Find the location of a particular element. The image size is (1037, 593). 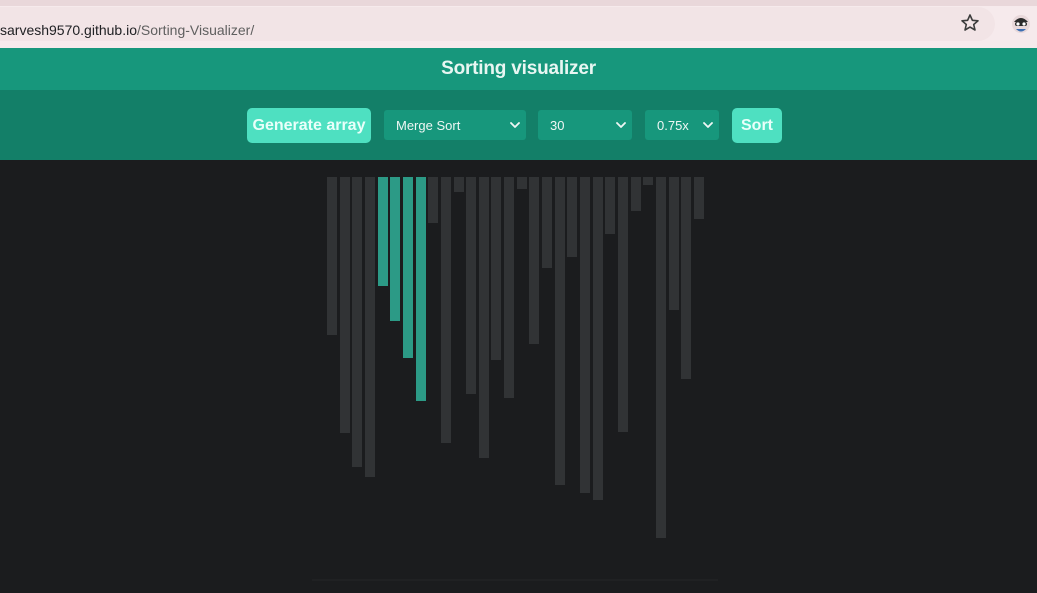

speed-select: 0.75x is located at coordinates (682, 125).